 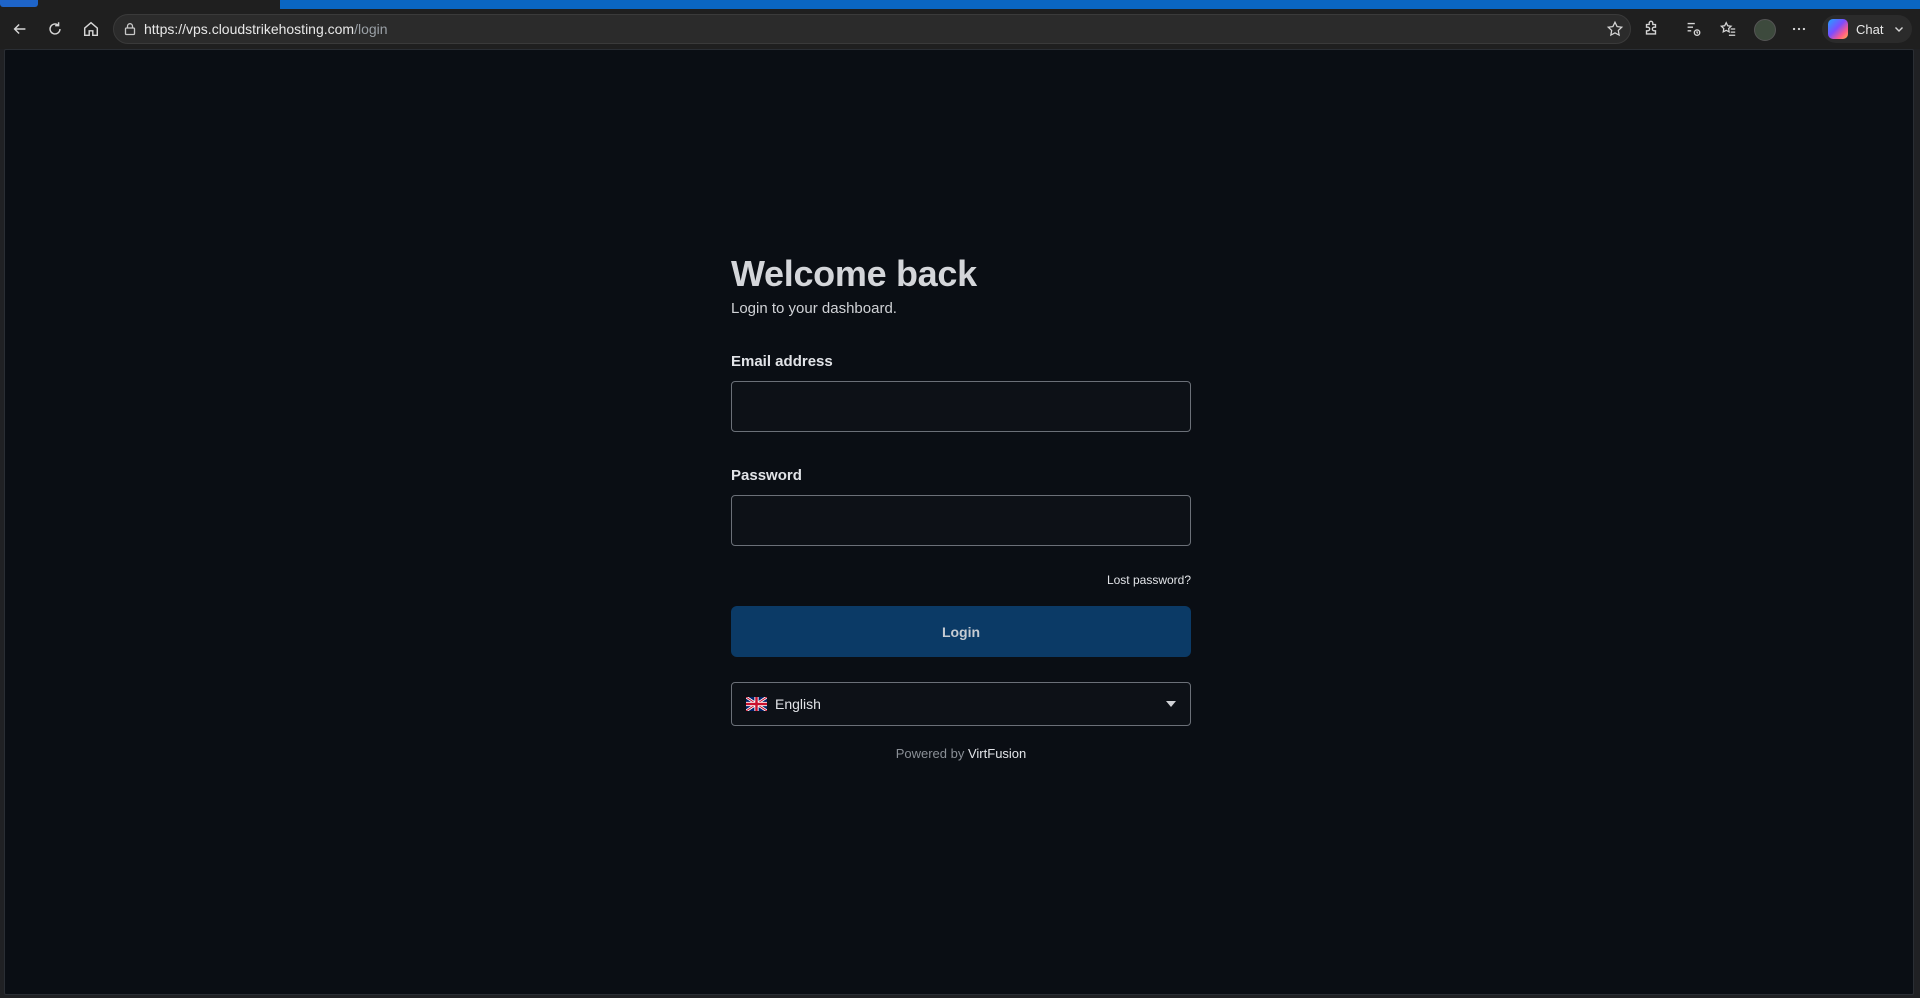 I want to click on tab-strip-accent, so click(x=1100, y=4).